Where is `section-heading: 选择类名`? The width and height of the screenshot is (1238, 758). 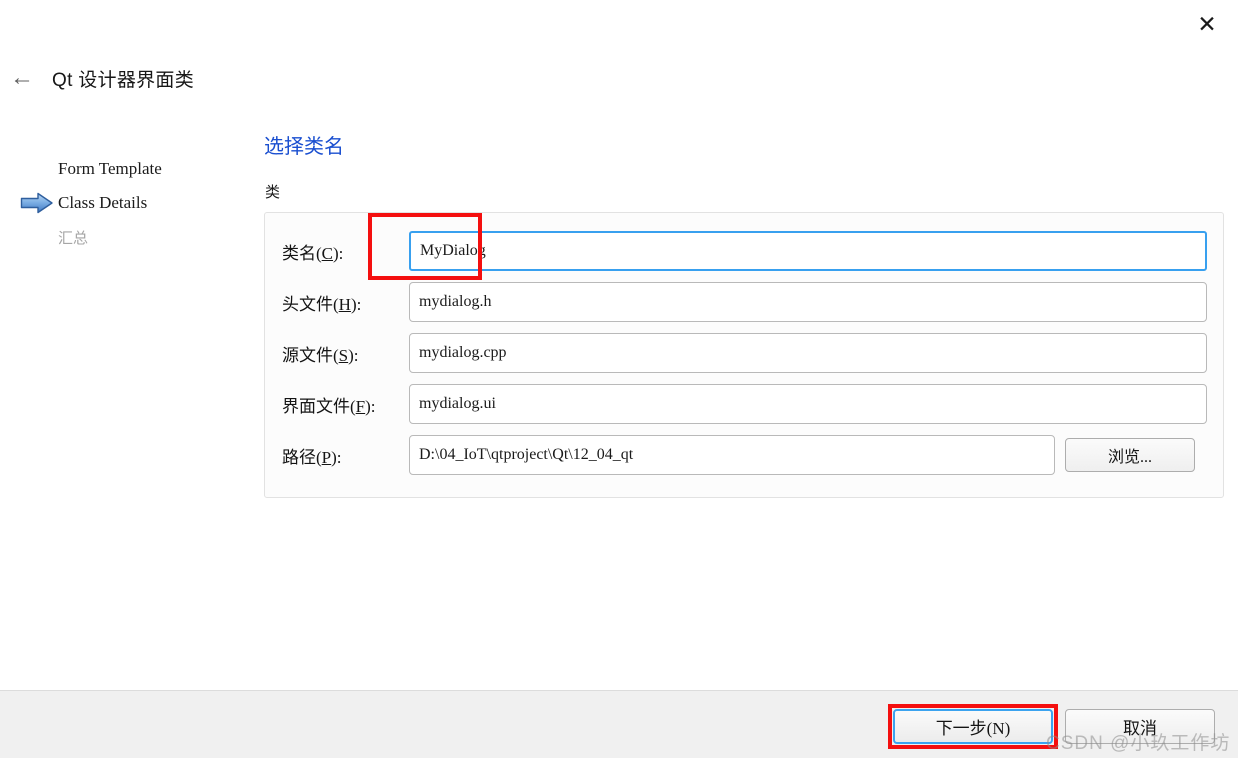 section-heading: 选择类名 is located at coordinates (304, 147).